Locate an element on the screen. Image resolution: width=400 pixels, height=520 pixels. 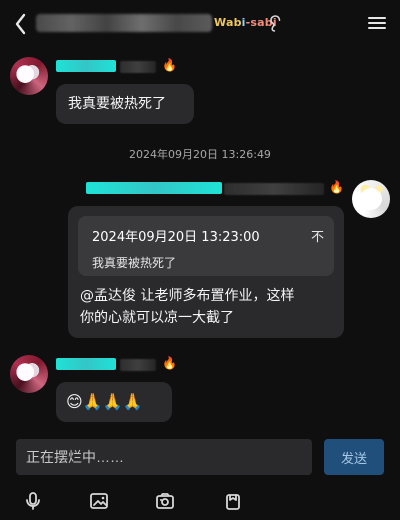
message-text-line1: @孟达俊 让老师多布置作业，这样 is located at coordinates (187, 296).